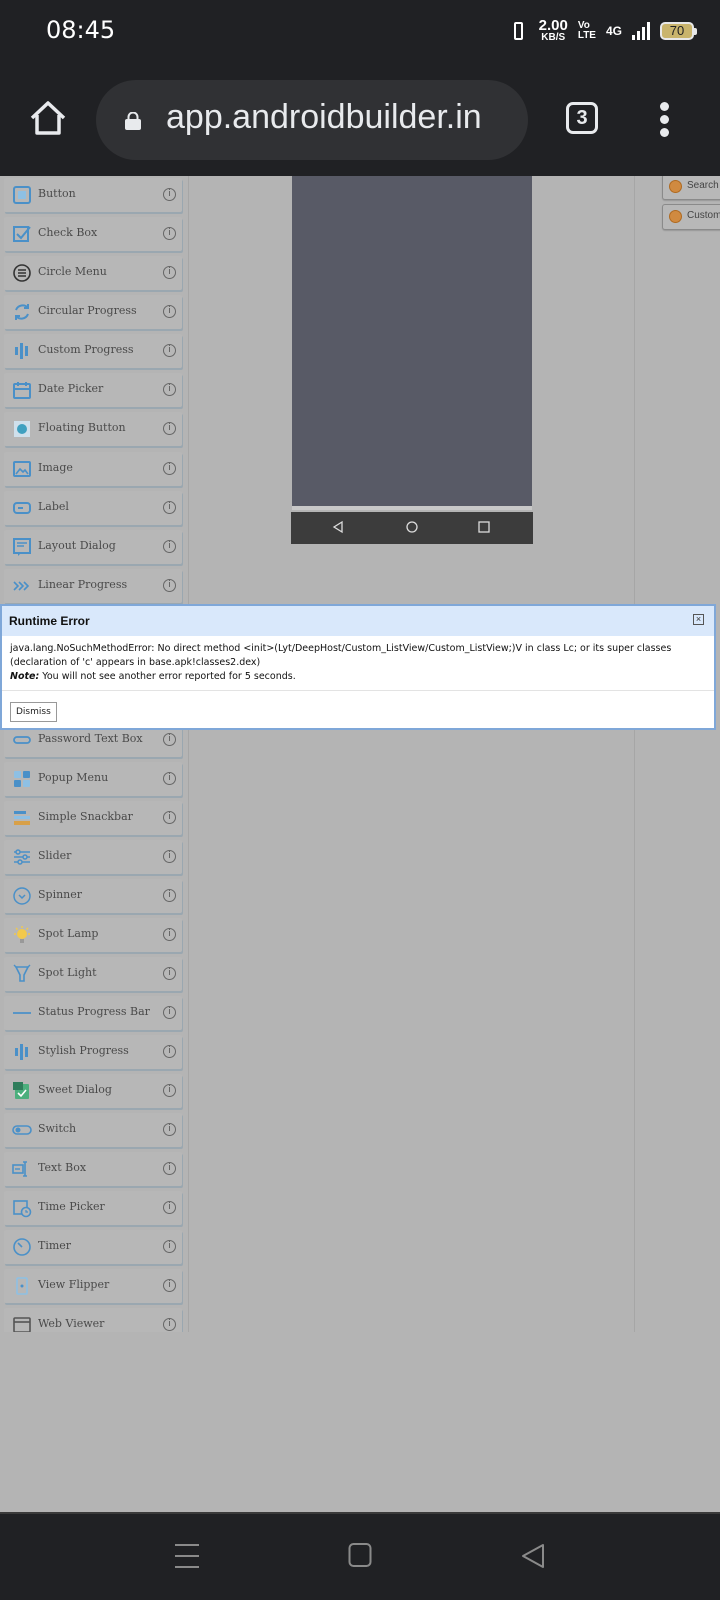 The height and width of the screenshot is (1600, 720). I want to click on palette-item-layout-dialog: Layout Dialog i, so click(93, 547).